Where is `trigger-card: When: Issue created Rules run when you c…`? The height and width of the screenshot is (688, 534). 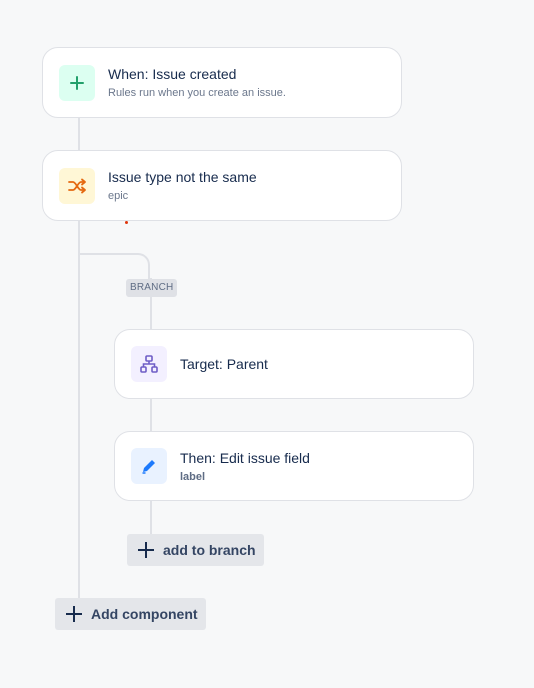
trigger-card: When: Issue created Rules run when you c… is located at coordinates (222, 82).